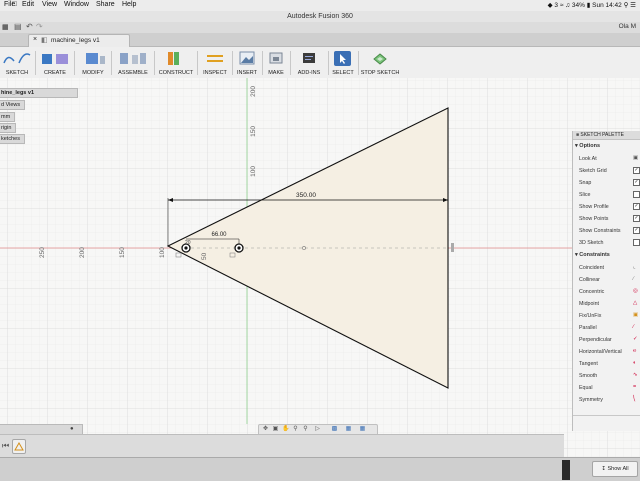 This screenshot has width=640, height=481. I want to click on slice-checkbox, so click(636, 194).